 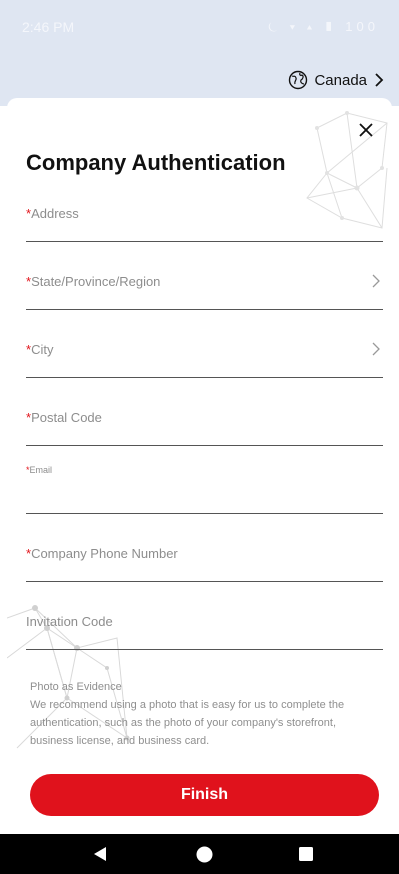 I want to click on field-label-text: Postal Code, so click(x=66, y=417).